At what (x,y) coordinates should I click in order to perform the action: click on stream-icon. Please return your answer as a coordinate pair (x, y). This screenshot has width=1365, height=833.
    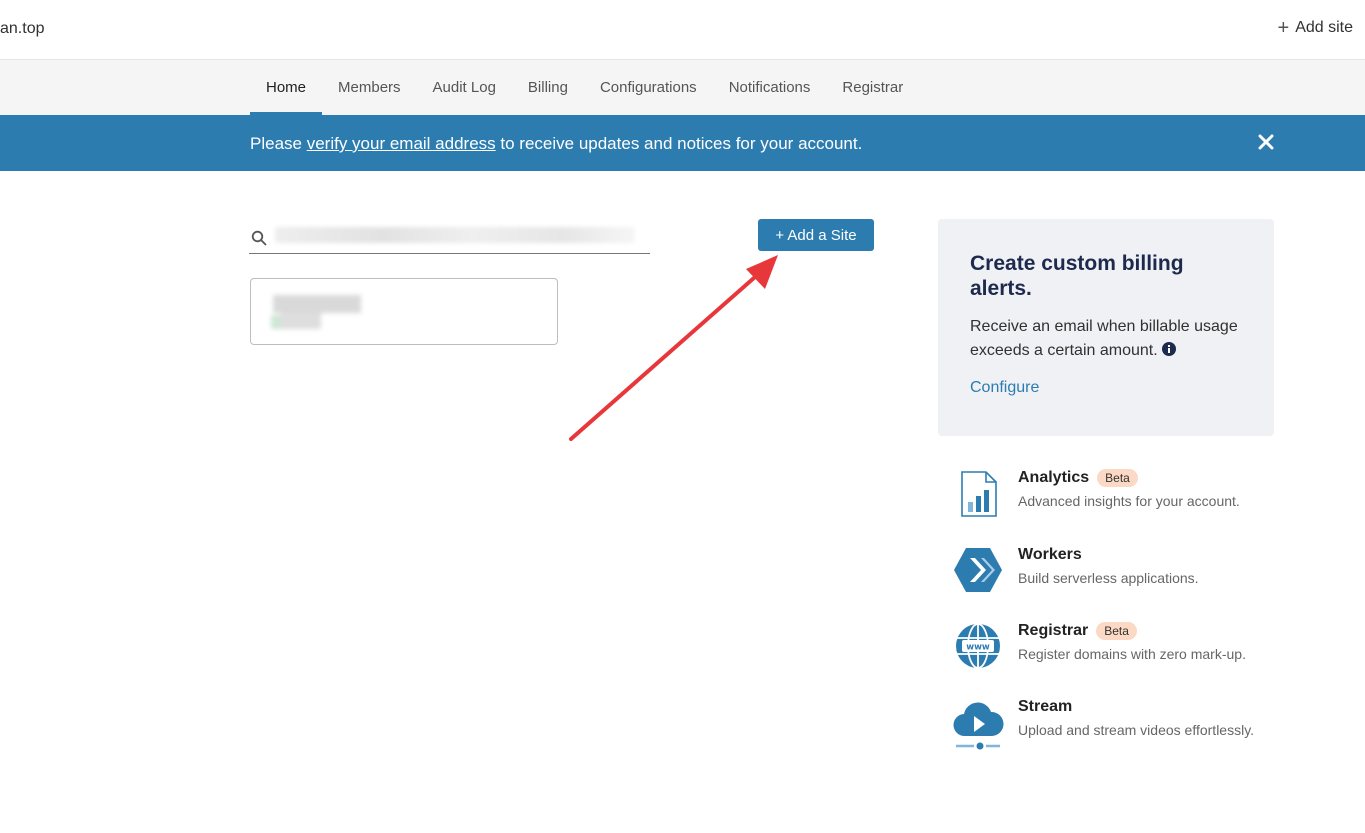
    Looking at the image, I should click on (978, 726).